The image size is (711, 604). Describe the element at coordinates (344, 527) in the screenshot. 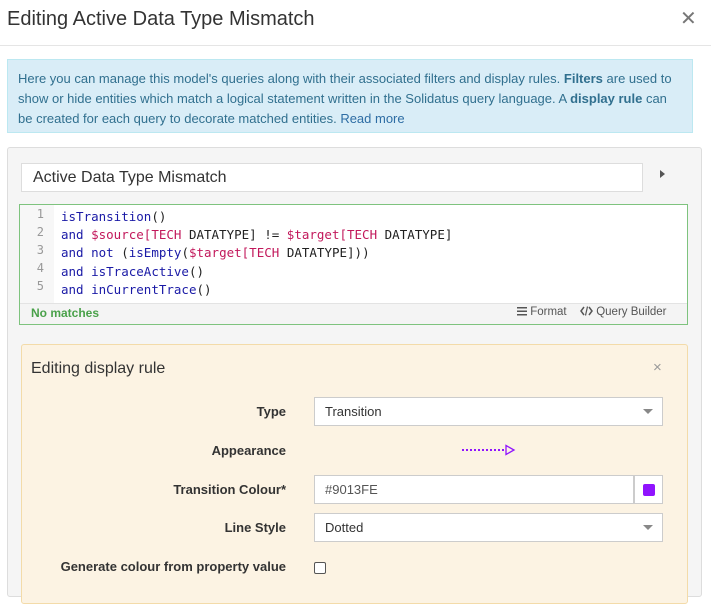

I see `line-style-value: Dotted` at that location.